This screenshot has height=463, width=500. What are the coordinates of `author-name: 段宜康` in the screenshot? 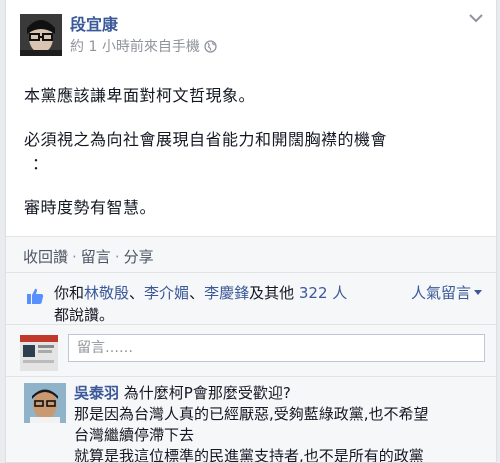 It's located at (94, 23).